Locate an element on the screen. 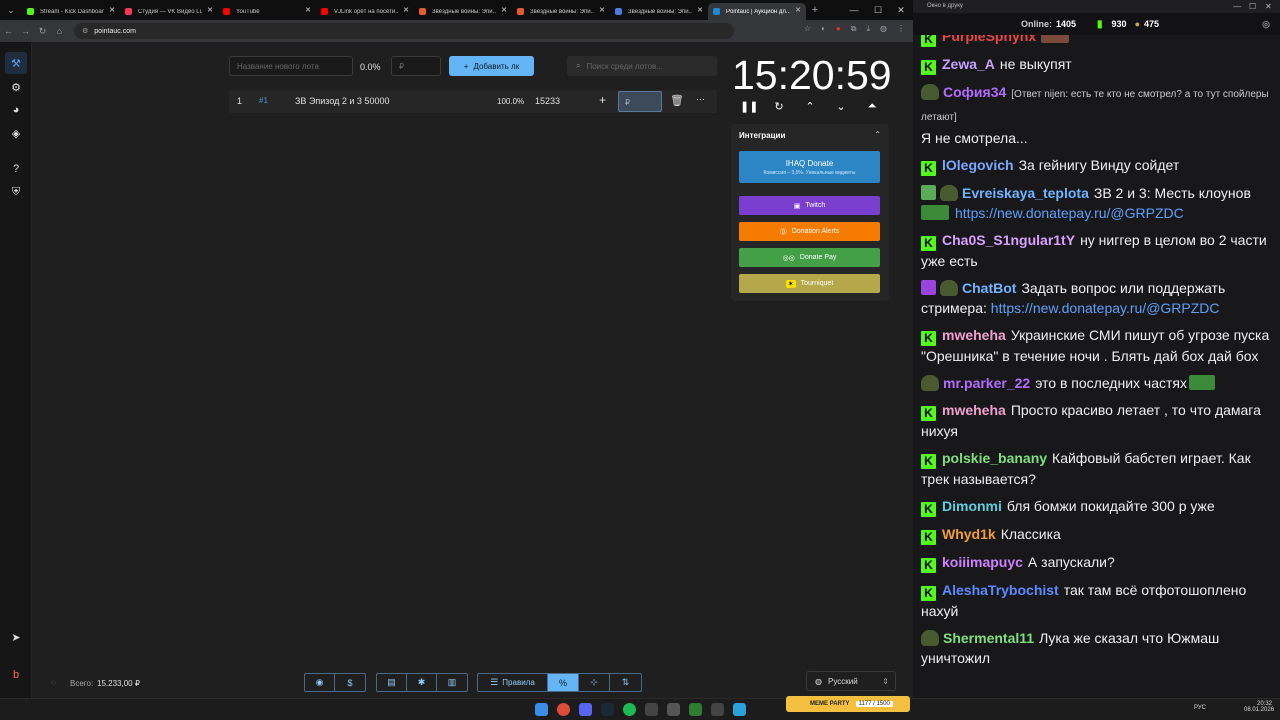 This screenshot has height=720, width=1280. tab-kick-dashboard: Stream - Kick Dashboard ✕ is located at coordinates (71, 11).